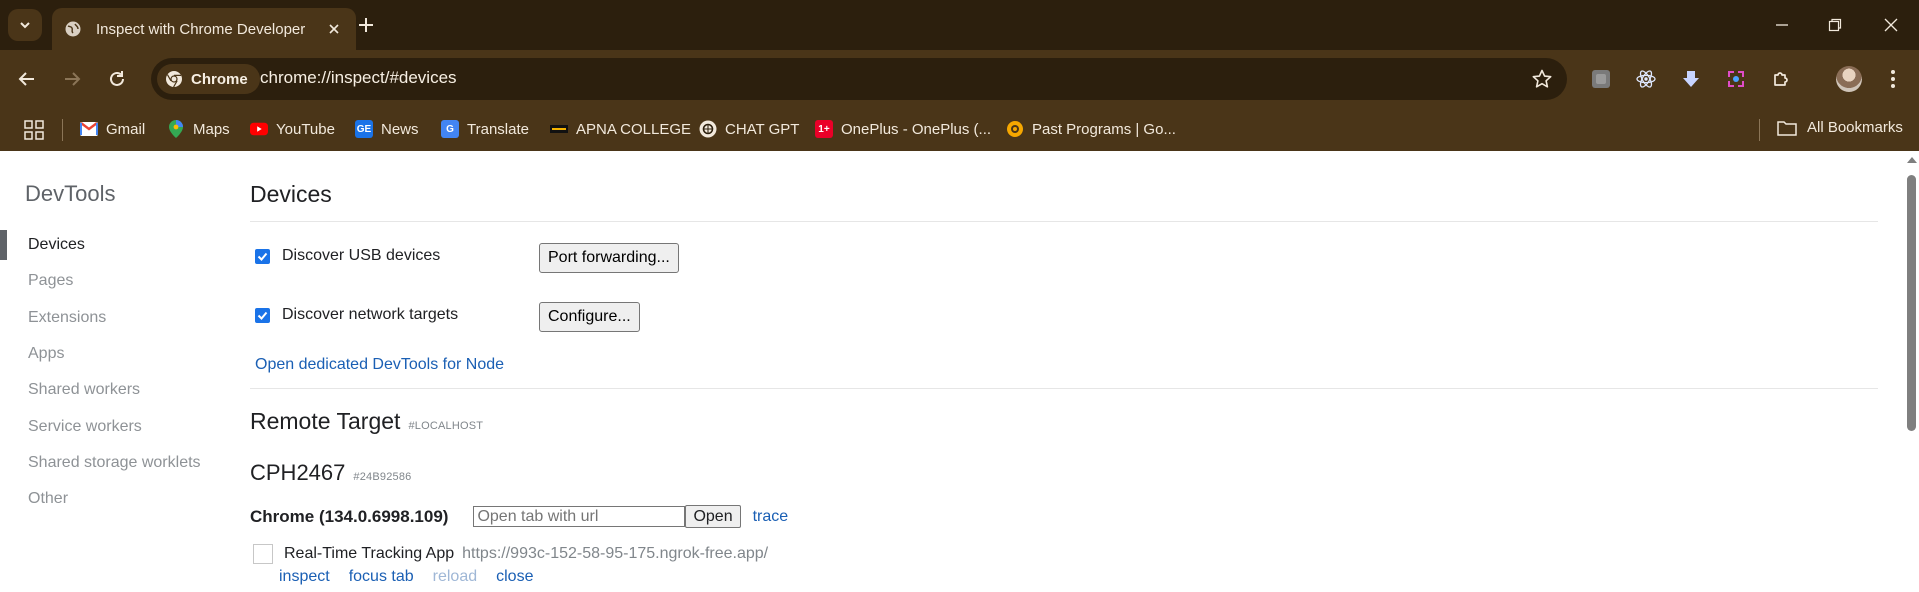 This screenshot has height=592, width=1919. What do you see at coordinates (379, 365) in the screenshot?
I see `open-node-devtools-link: Open dedicated DevTools for Node` at bounding box center [379, 365].